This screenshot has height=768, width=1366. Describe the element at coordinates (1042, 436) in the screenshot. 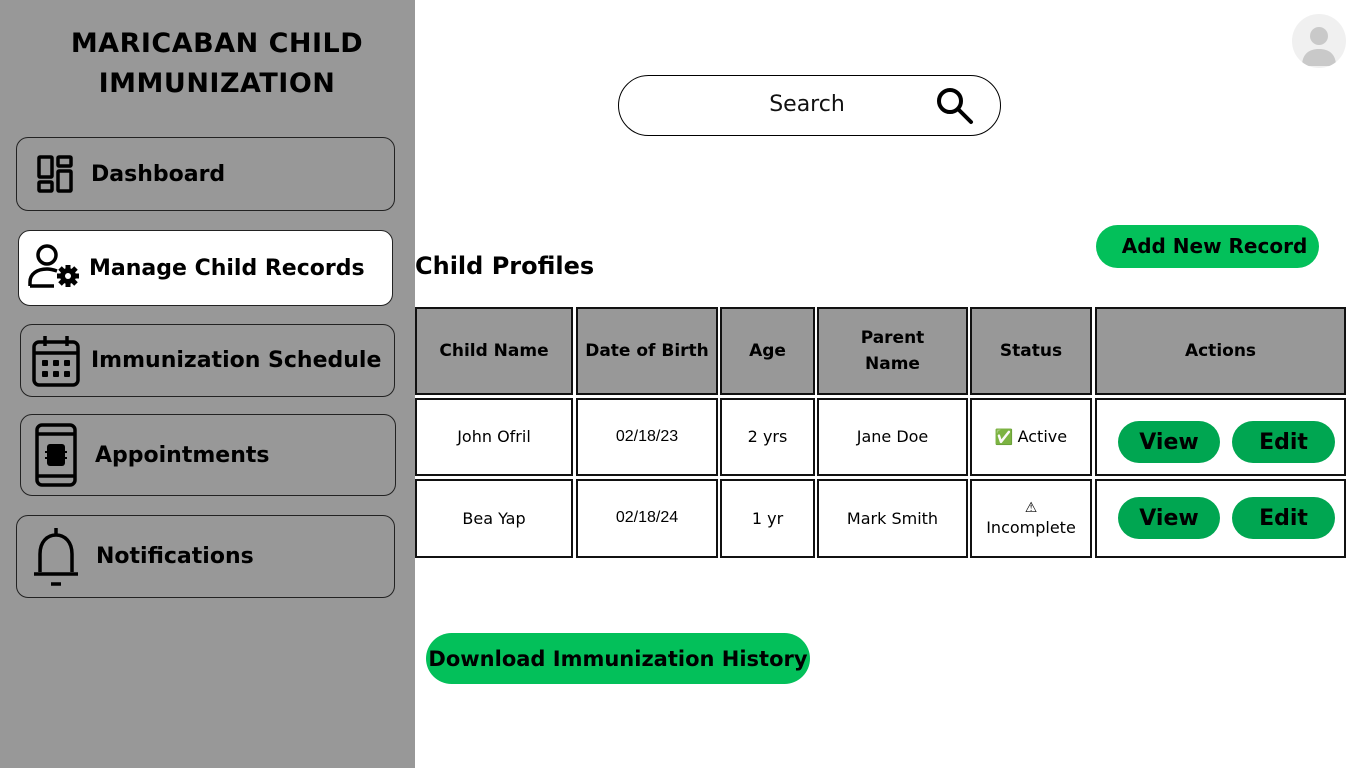

I see `status-text: Active` at that location.